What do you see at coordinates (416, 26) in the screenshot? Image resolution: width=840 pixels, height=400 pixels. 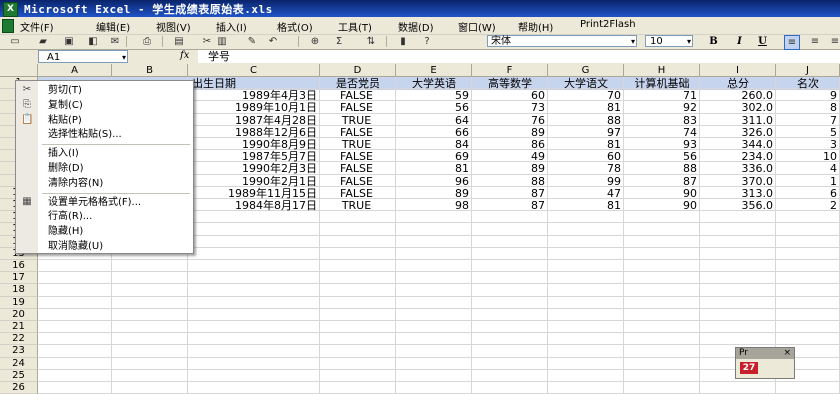 I see `menu-data: 数据(D)` at bounding box center [416, 26].